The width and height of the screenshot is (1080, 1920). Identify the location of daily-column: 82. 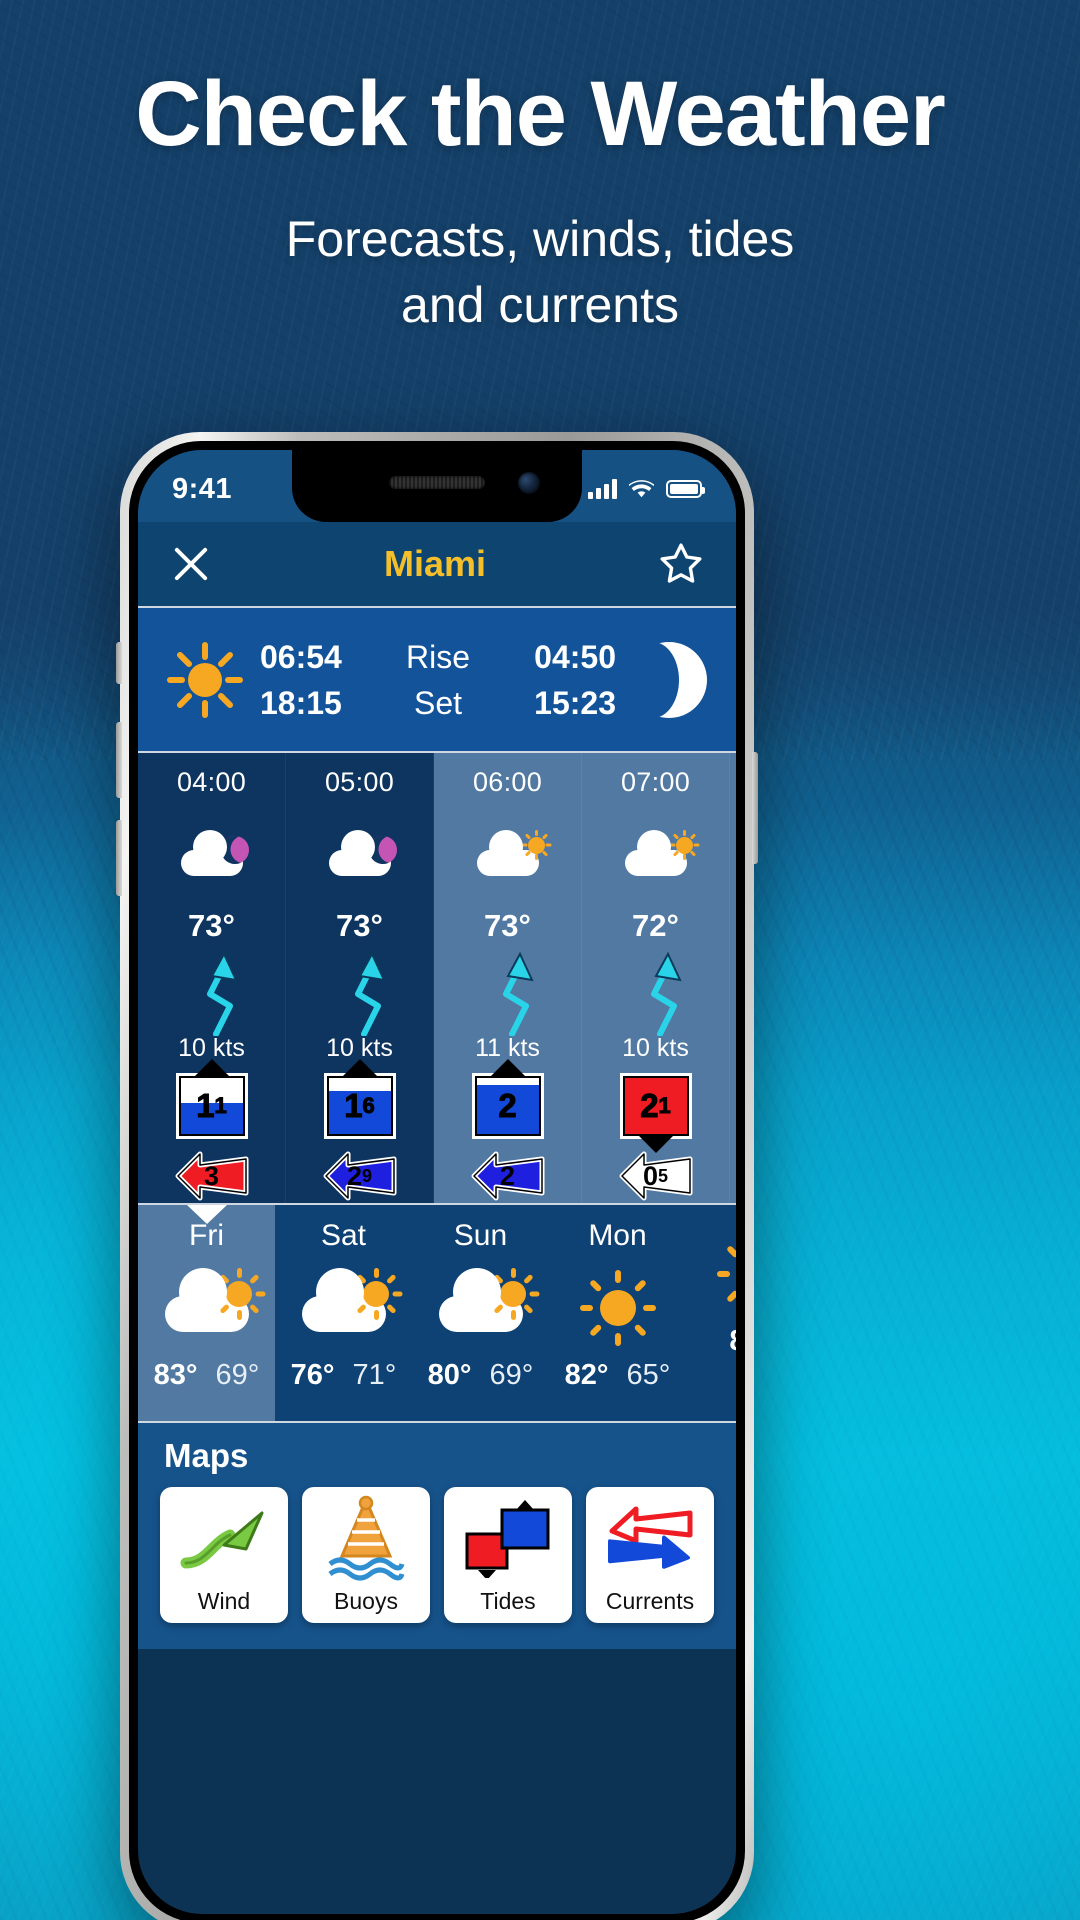
(711, 1313).